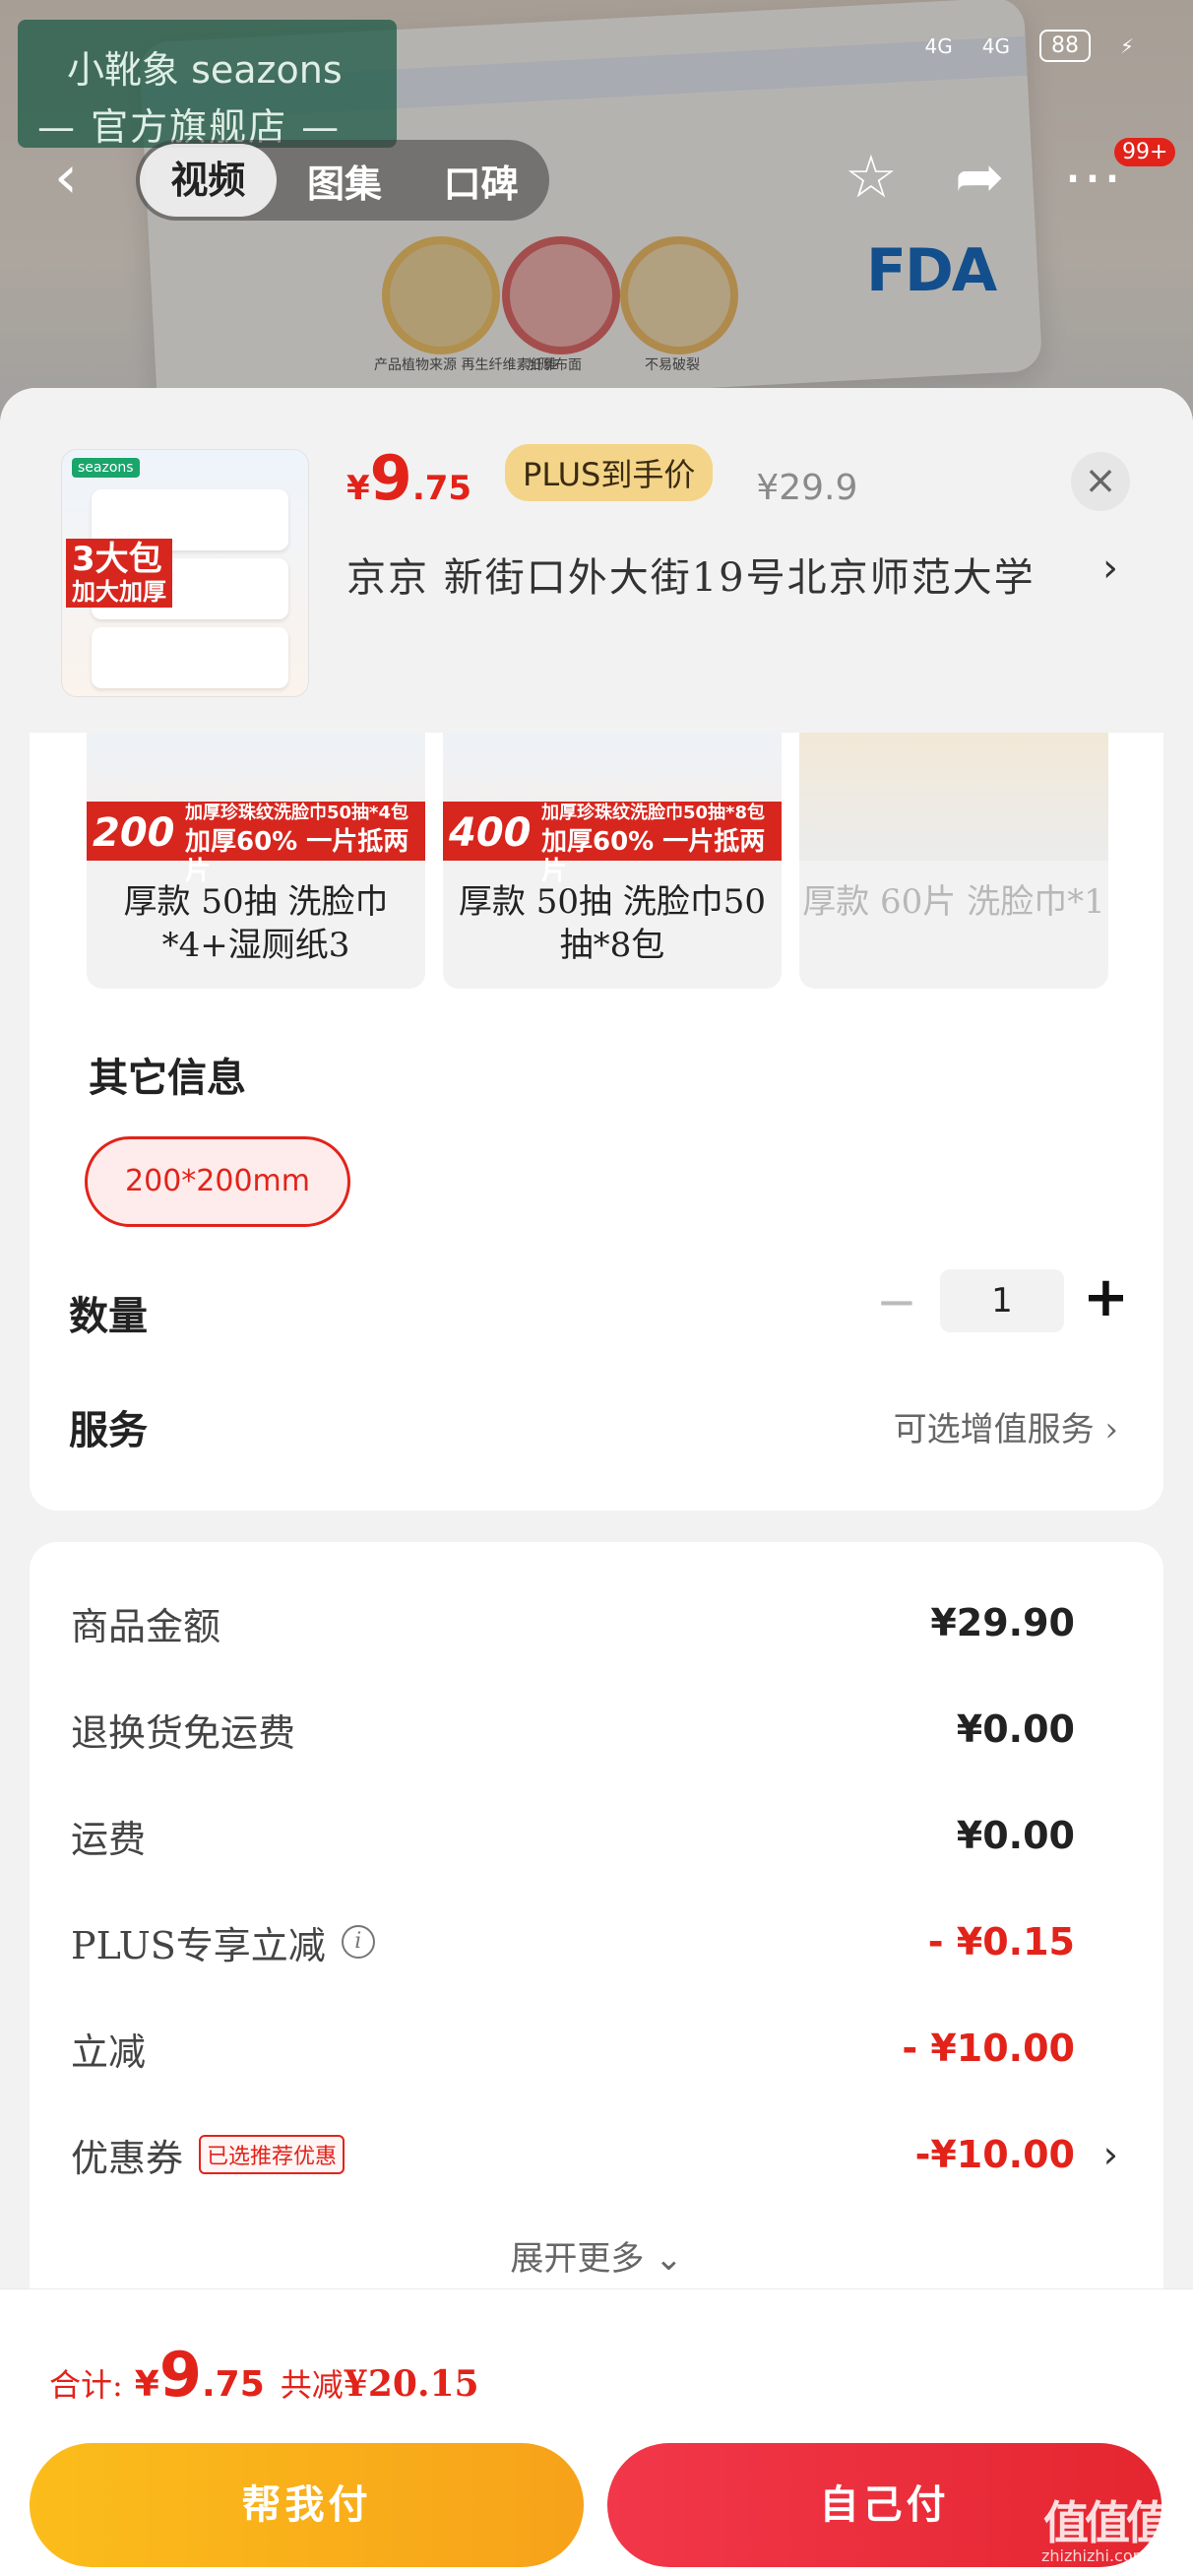  I want to click on total-integer: 9, so click(180, 2375).